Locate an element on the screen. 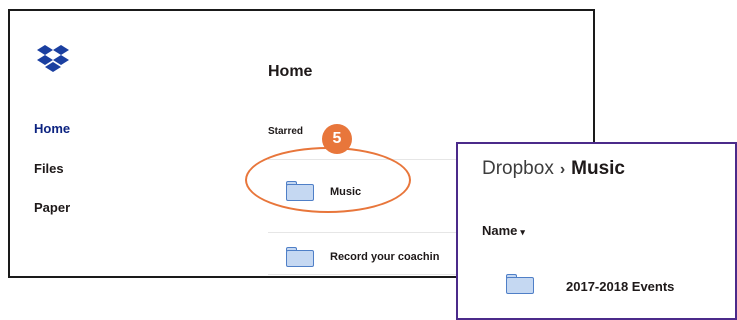  sidebar-item-paper: Paper is located at coordinates (52, 207).